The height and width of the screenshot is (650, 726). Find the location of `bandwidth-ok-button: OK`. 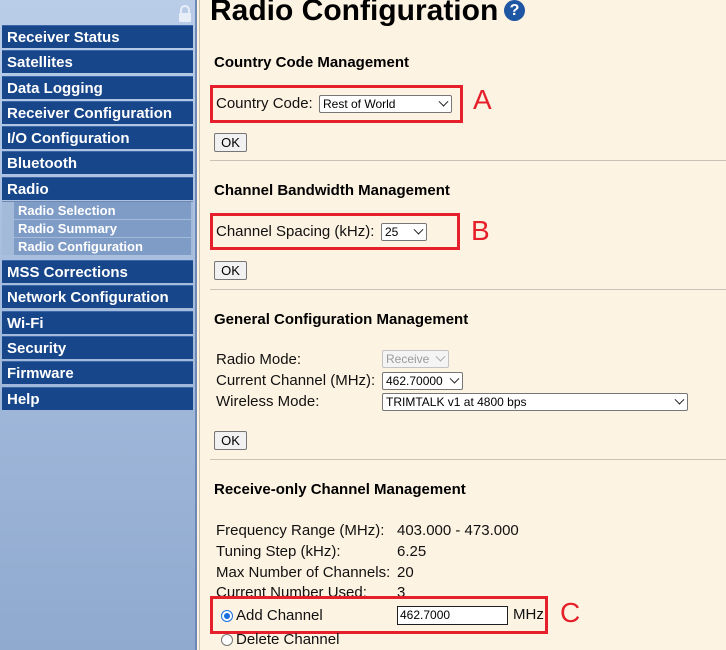

bandwidth-ok-button: OK is located at coordinates (230, 270).